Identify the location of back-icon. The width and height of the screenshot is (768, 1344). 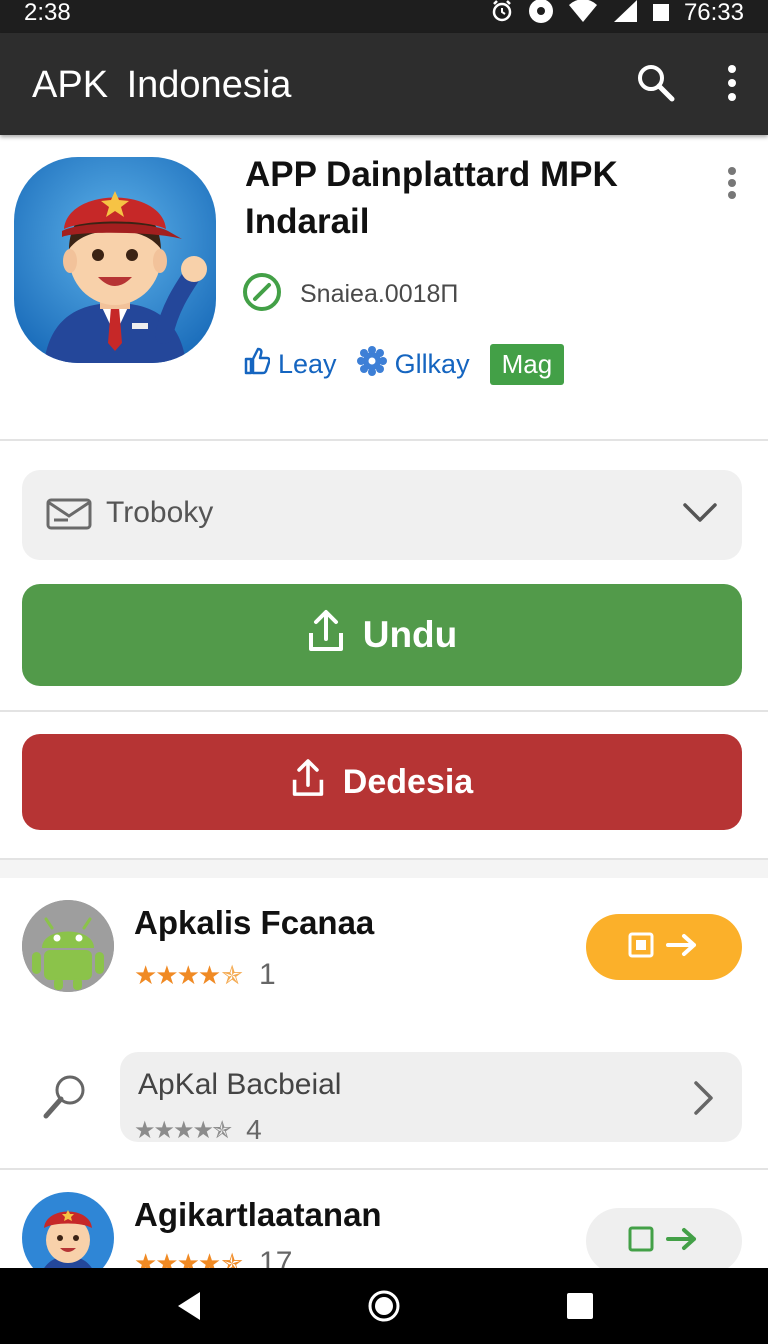
(190, 1306).